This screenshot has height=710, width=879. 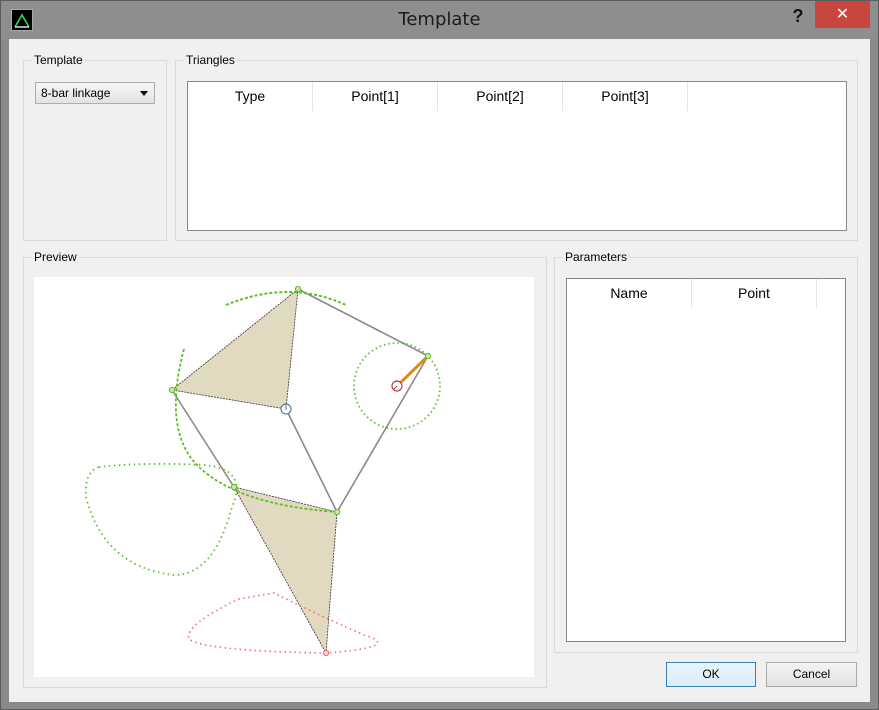 What do you see at coordinates (234, 487) in the screenshot?
I see `joint-mid-left` at bounding box center [234, 487].